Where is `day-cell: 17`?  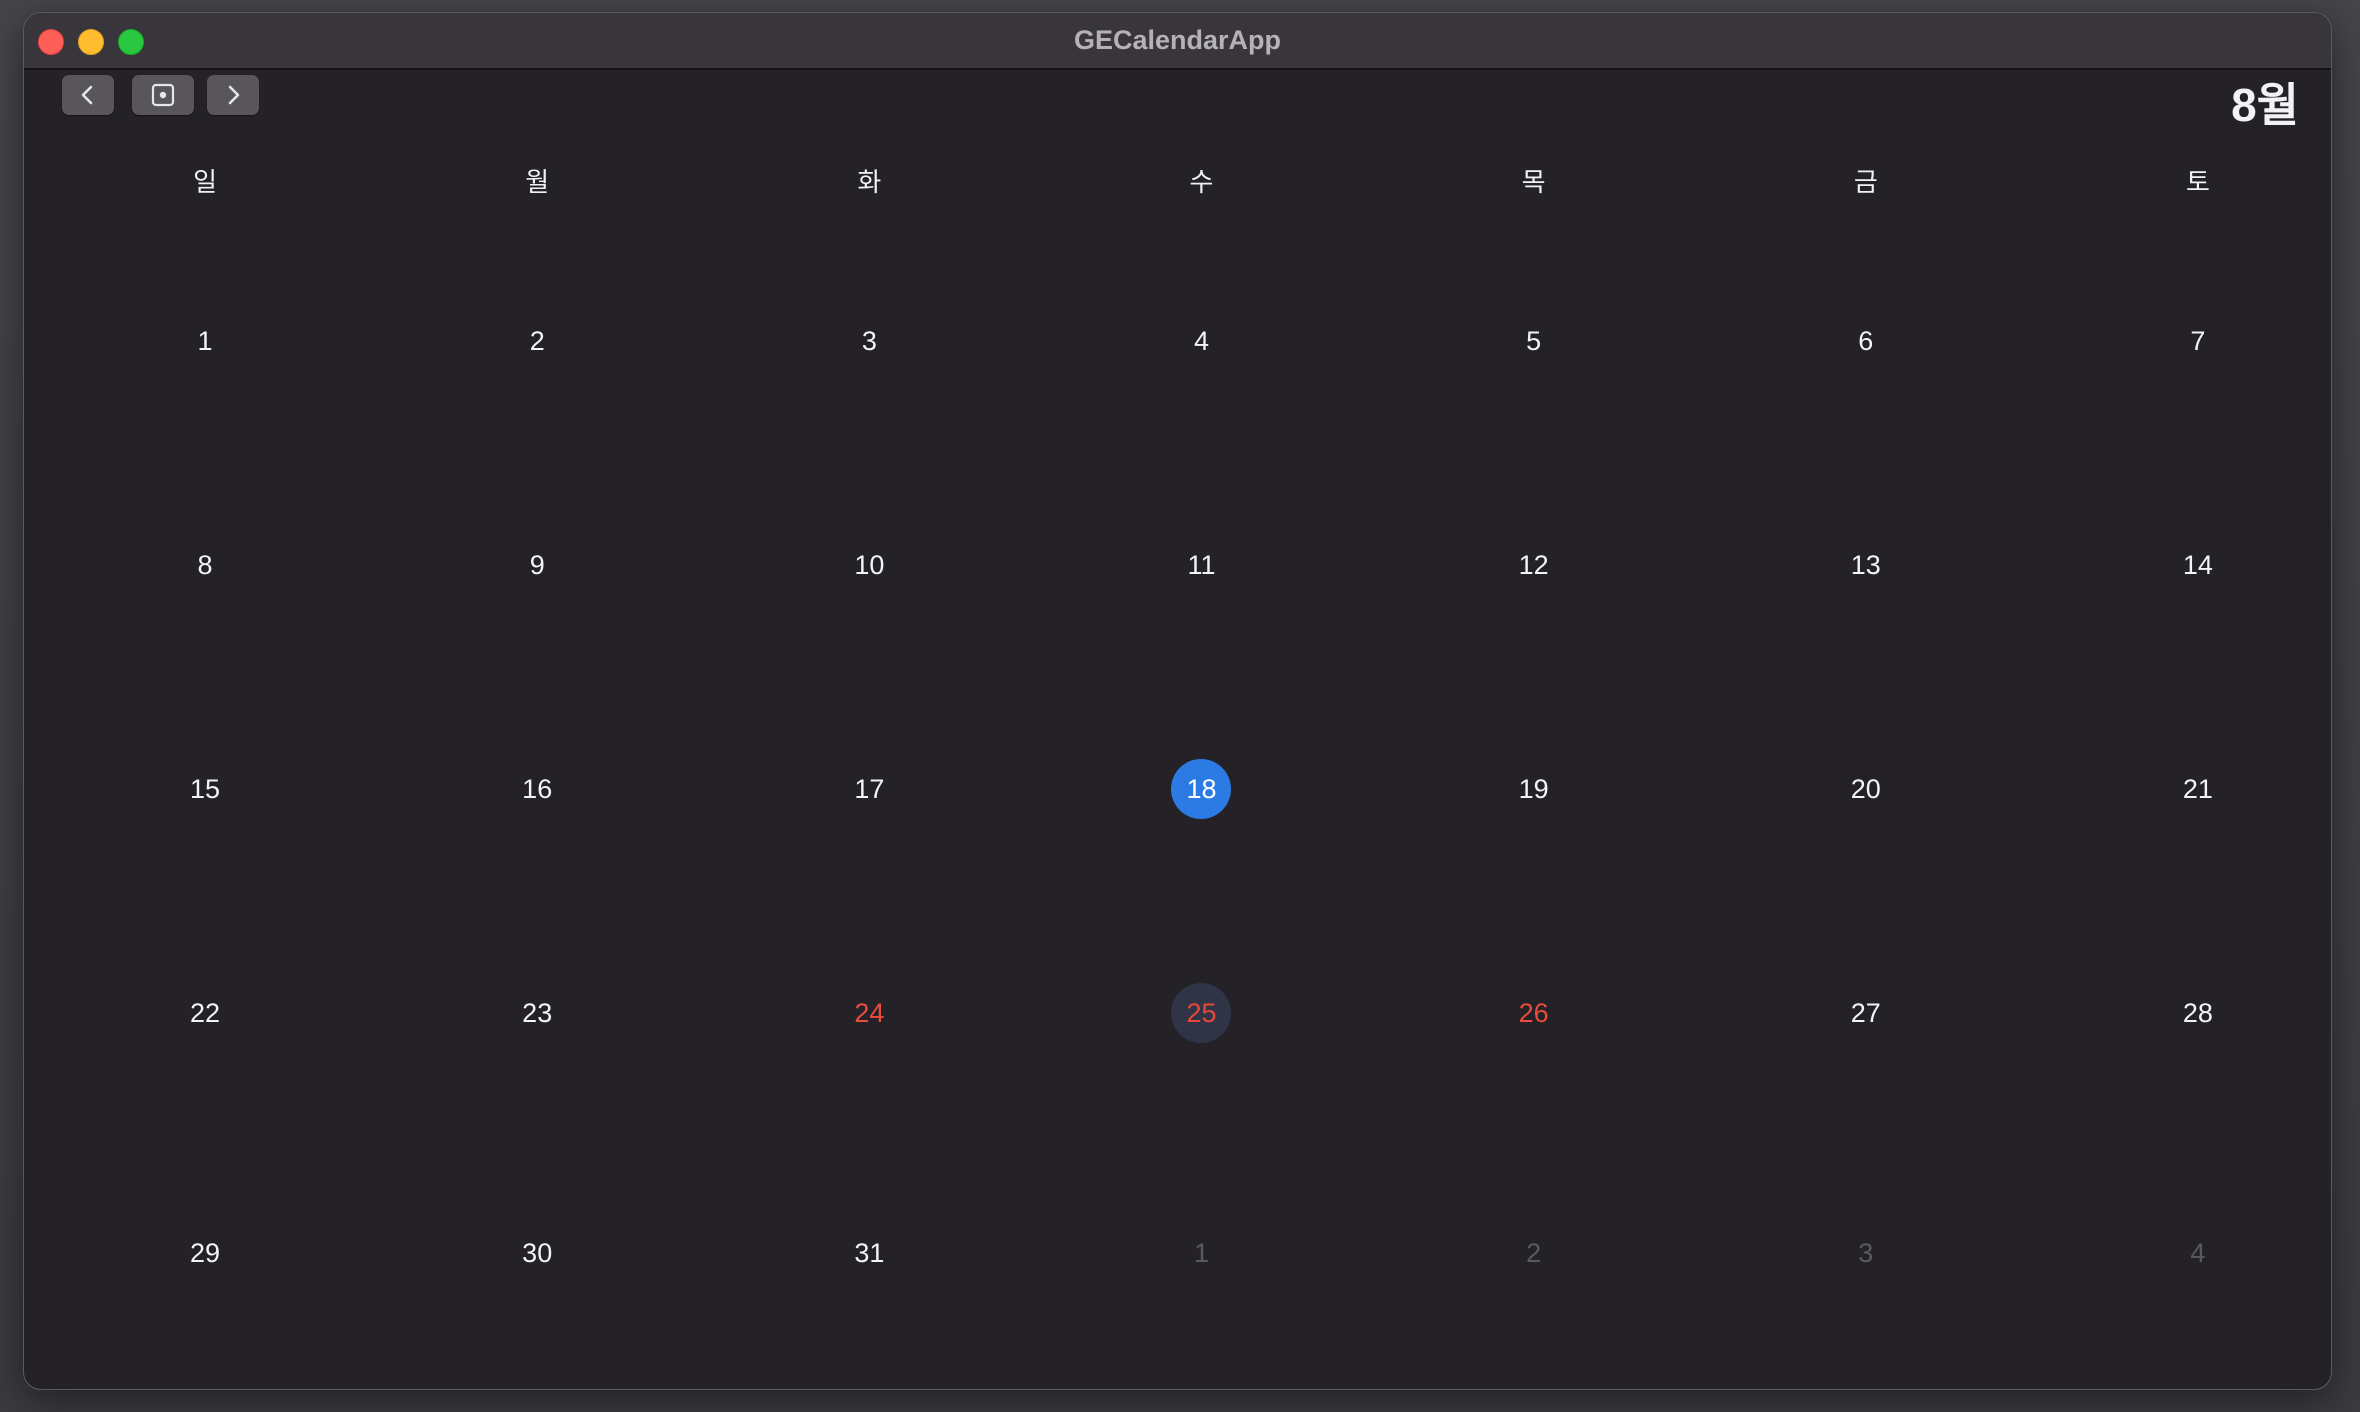 day-cell: 17 is located at coordinates (869, 789).